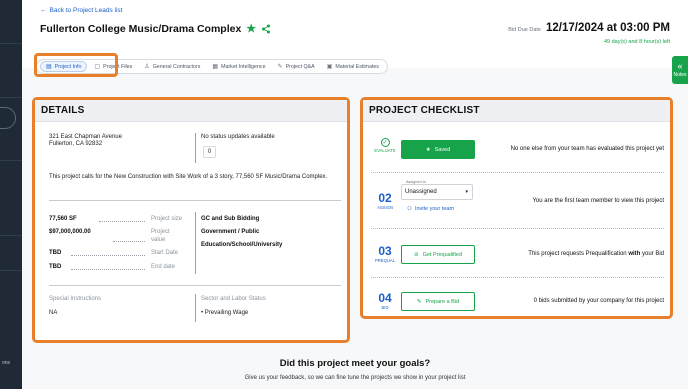 Image resolution: width=688 pixels, height=389 pixels. I want to click on saved-button: ★ Saved, so click(438, 149).